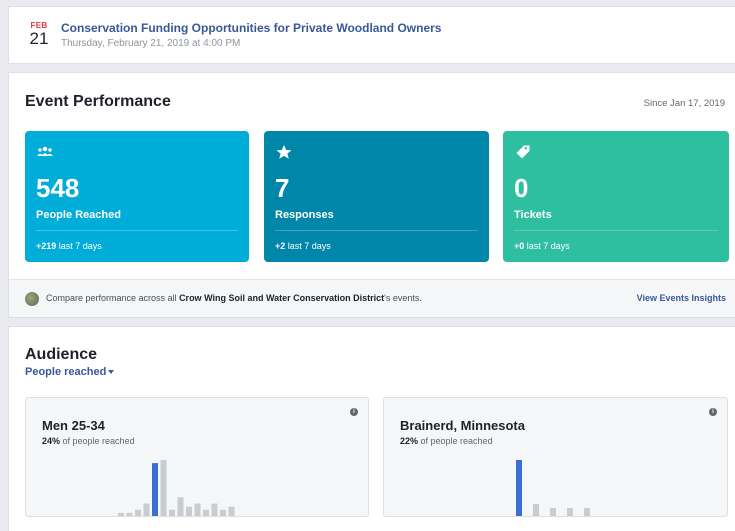 The height and width of the screenshot is (531, 735). Describe the element at coordinates (78, 215) in the screenshot. I see `card-label: People Reached` at that location.